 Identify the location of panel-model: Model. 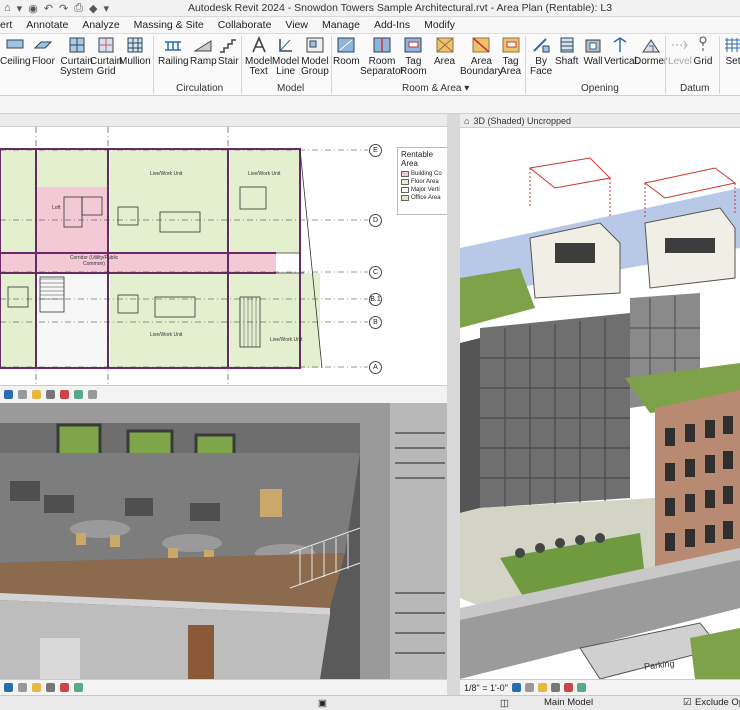
(290, 88).